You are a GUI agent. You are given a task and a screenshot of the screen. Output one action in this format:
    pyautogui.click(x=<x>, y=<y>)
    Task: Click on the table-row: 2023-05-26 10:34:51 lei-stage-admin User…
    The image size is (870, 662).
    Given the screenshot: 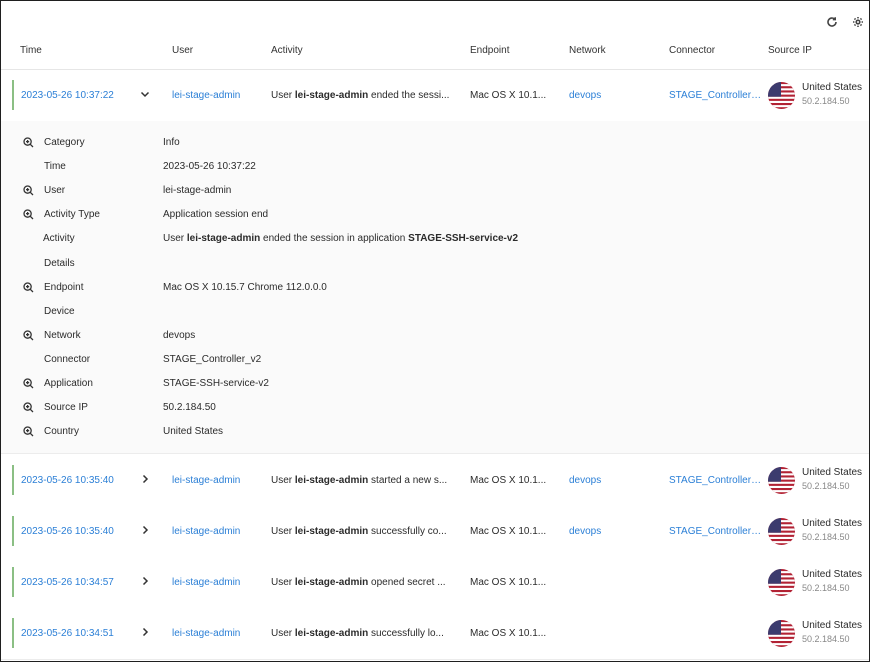 What is the action you would take?
    pyautogui.click(x=435, y=634)
    